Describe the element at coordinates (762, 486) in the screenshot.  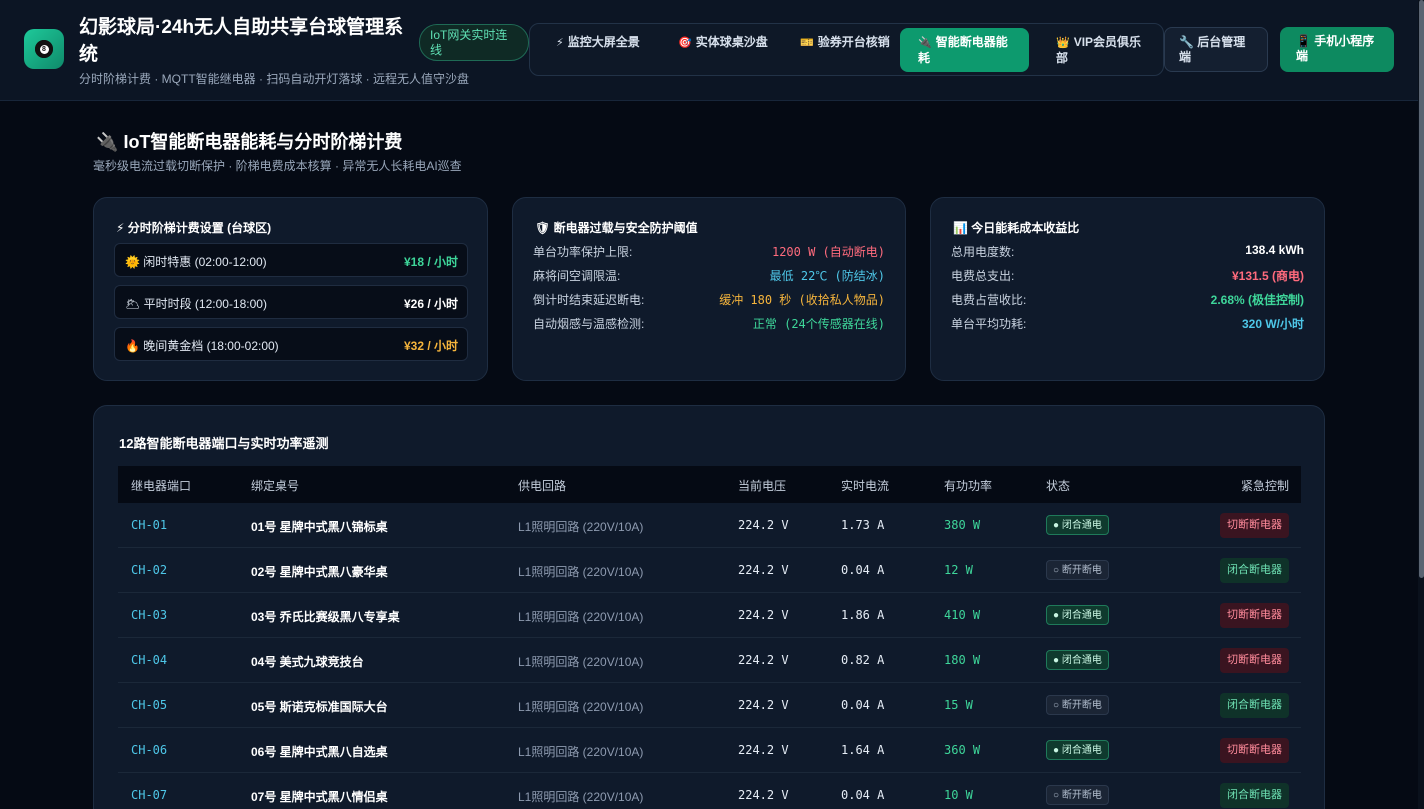
I see `column-header: 当前电压` at that location.